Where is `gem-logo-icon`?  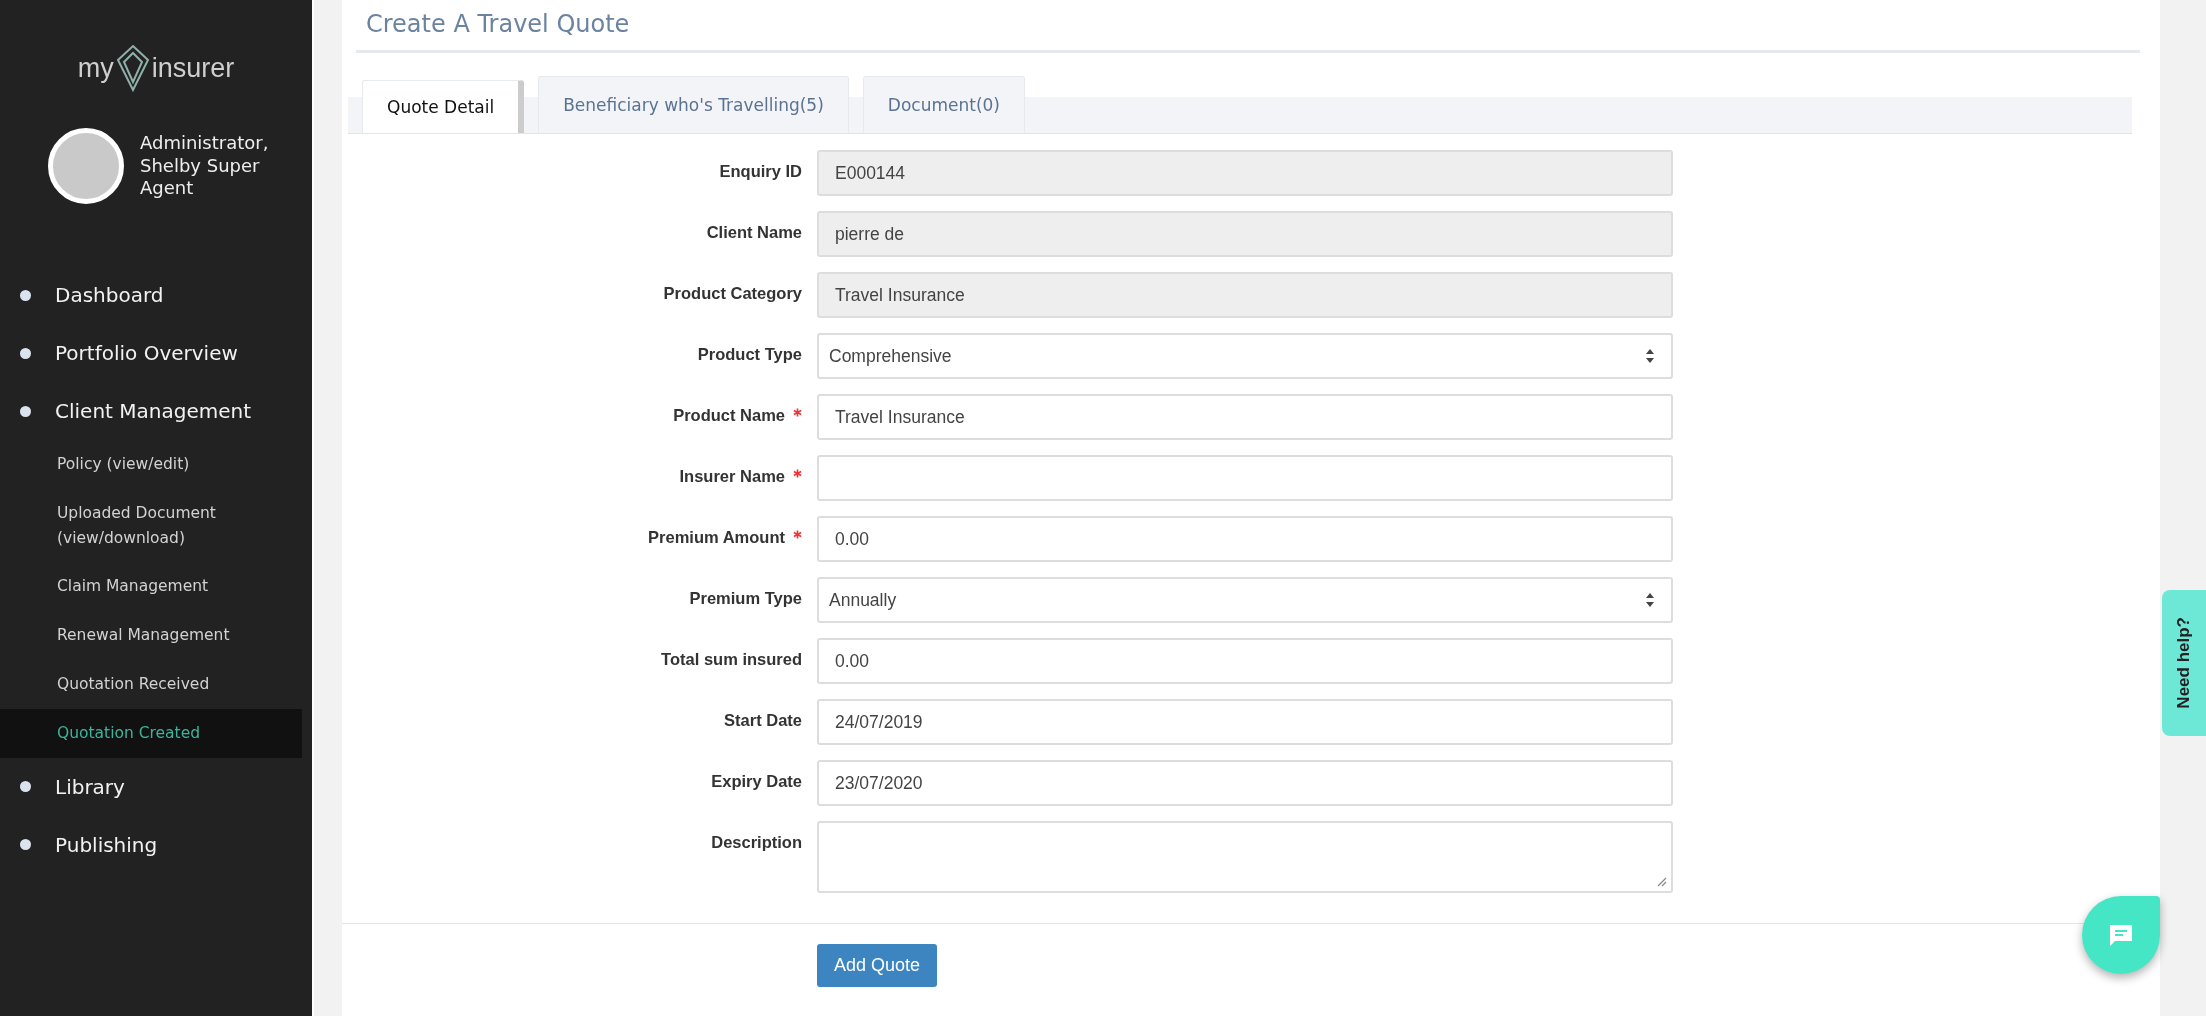
gem-logo-icon is located at coordinates (132, 68).